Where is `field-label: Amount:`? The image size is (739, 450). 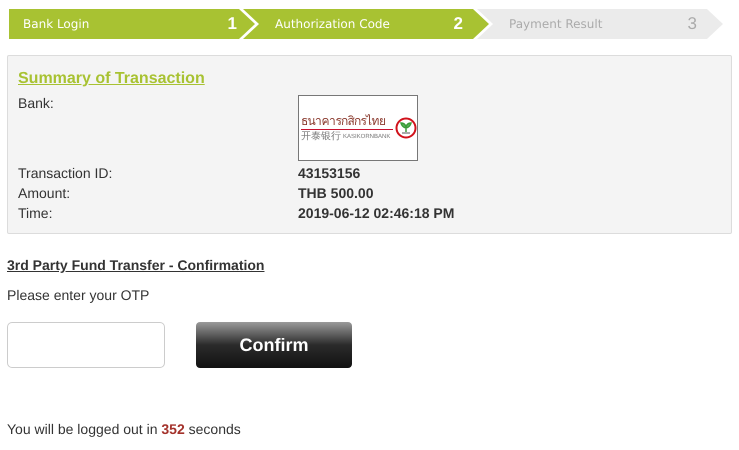
field-label: Amount: is located at coordinates (45, 193).